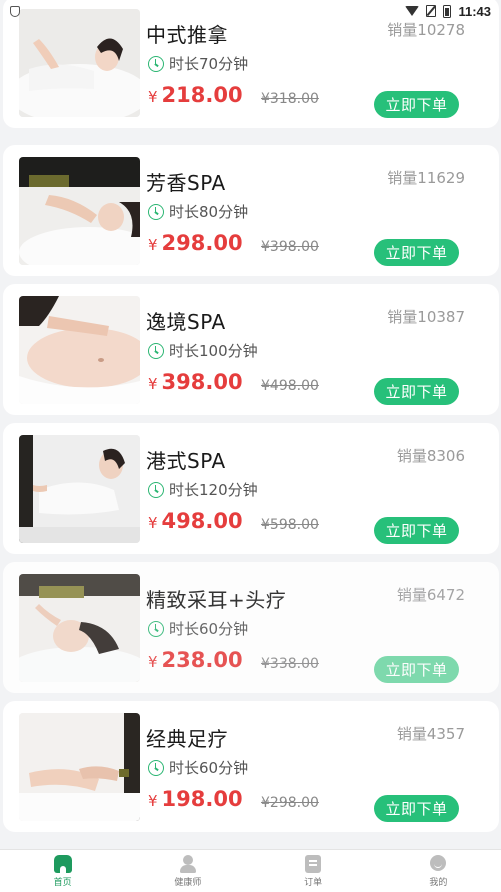 The height and width of the screenshot is (892, 501). What do you see at coordinates (251, 766) in the screenshot?
I see `service-card: 经典足疗 销量4357 时长60分钟 ¥ 198.00 ¥298.00 立即下单` at bounding box center [251, 766].